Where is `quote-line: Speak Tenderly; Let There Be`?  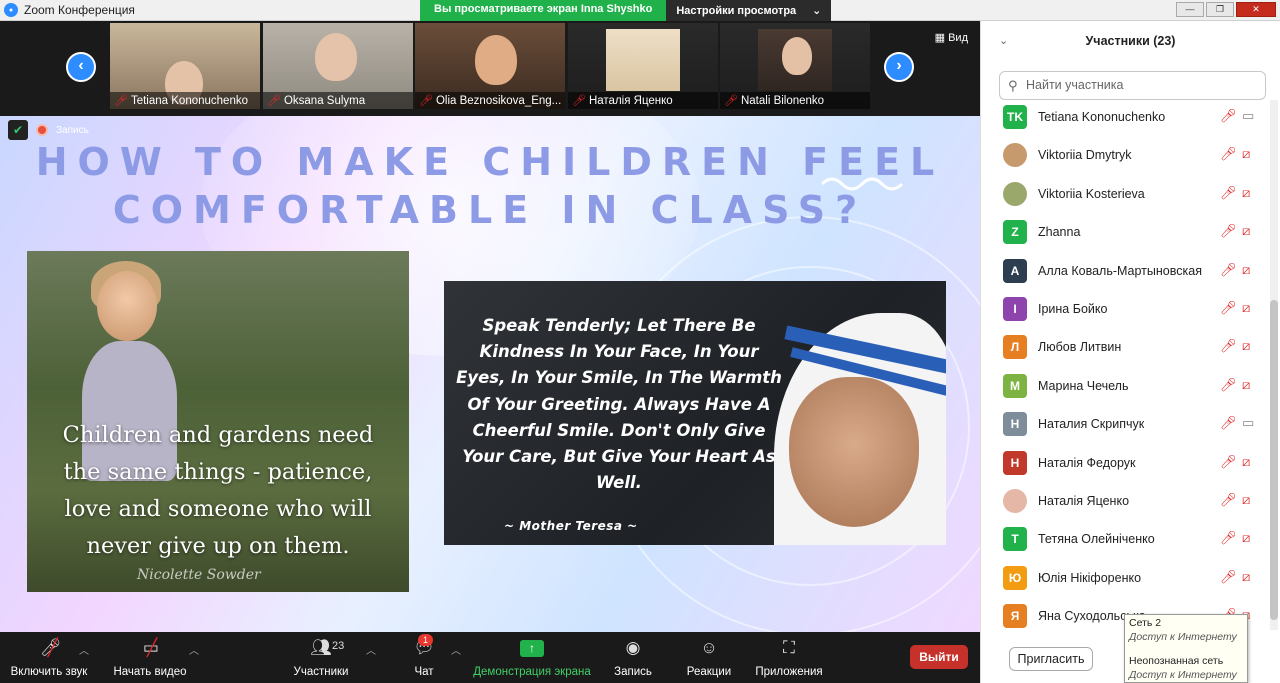
quote-line: Speak Tenderly; Let There Be is located at coordinates (619, 325).